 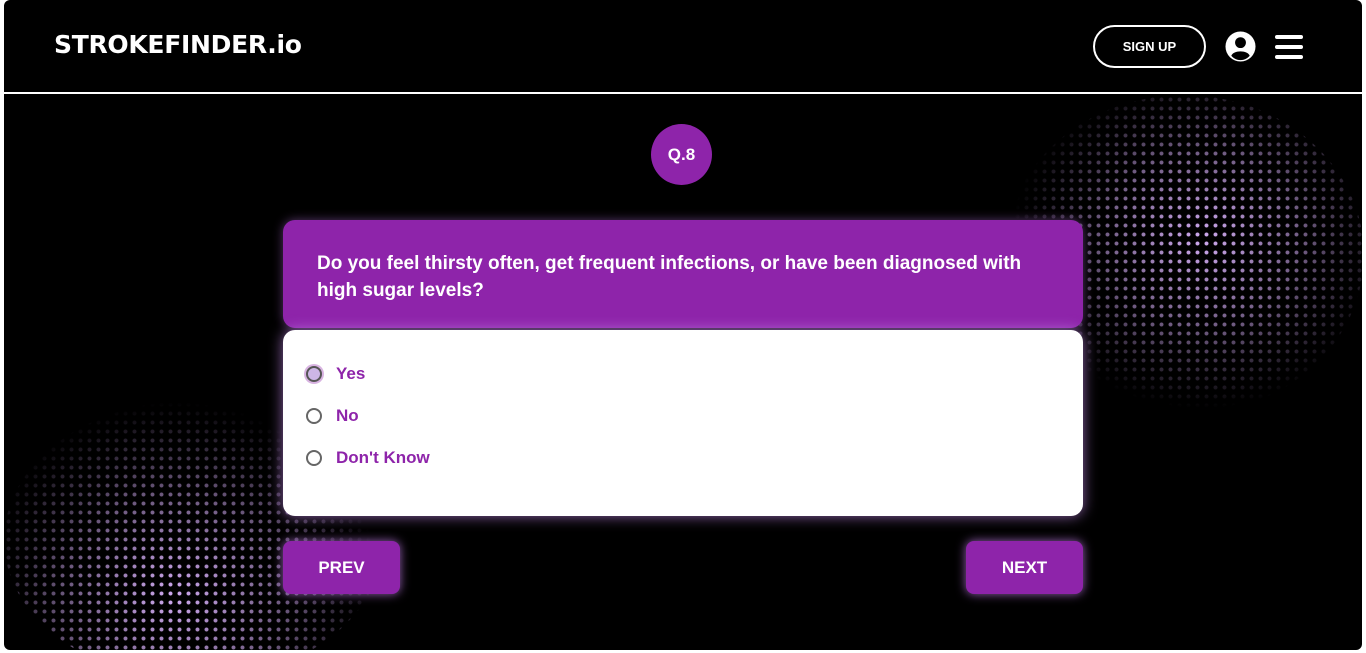 What do you see at coordinates (341, 567) in the screenshot?
I see `prev-button: PREV` at bounding box center [341, 567].